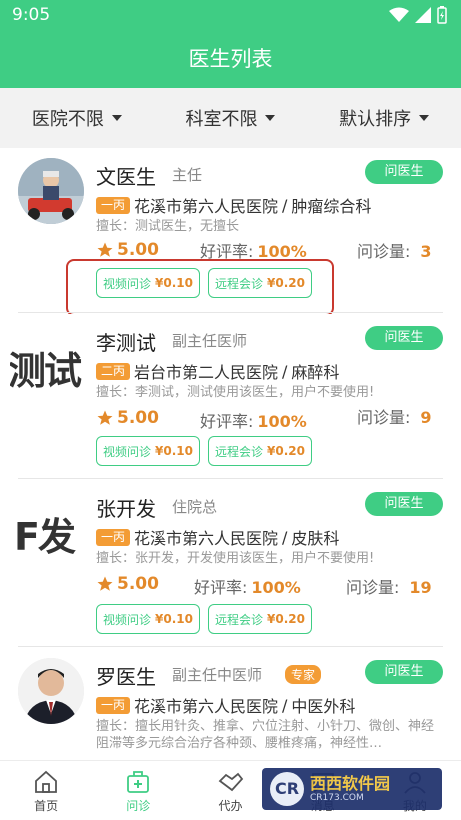 The height and width of the screenshot is (820, 461). I want to click on doctor-title: 副主任医师, so click(210, 341).